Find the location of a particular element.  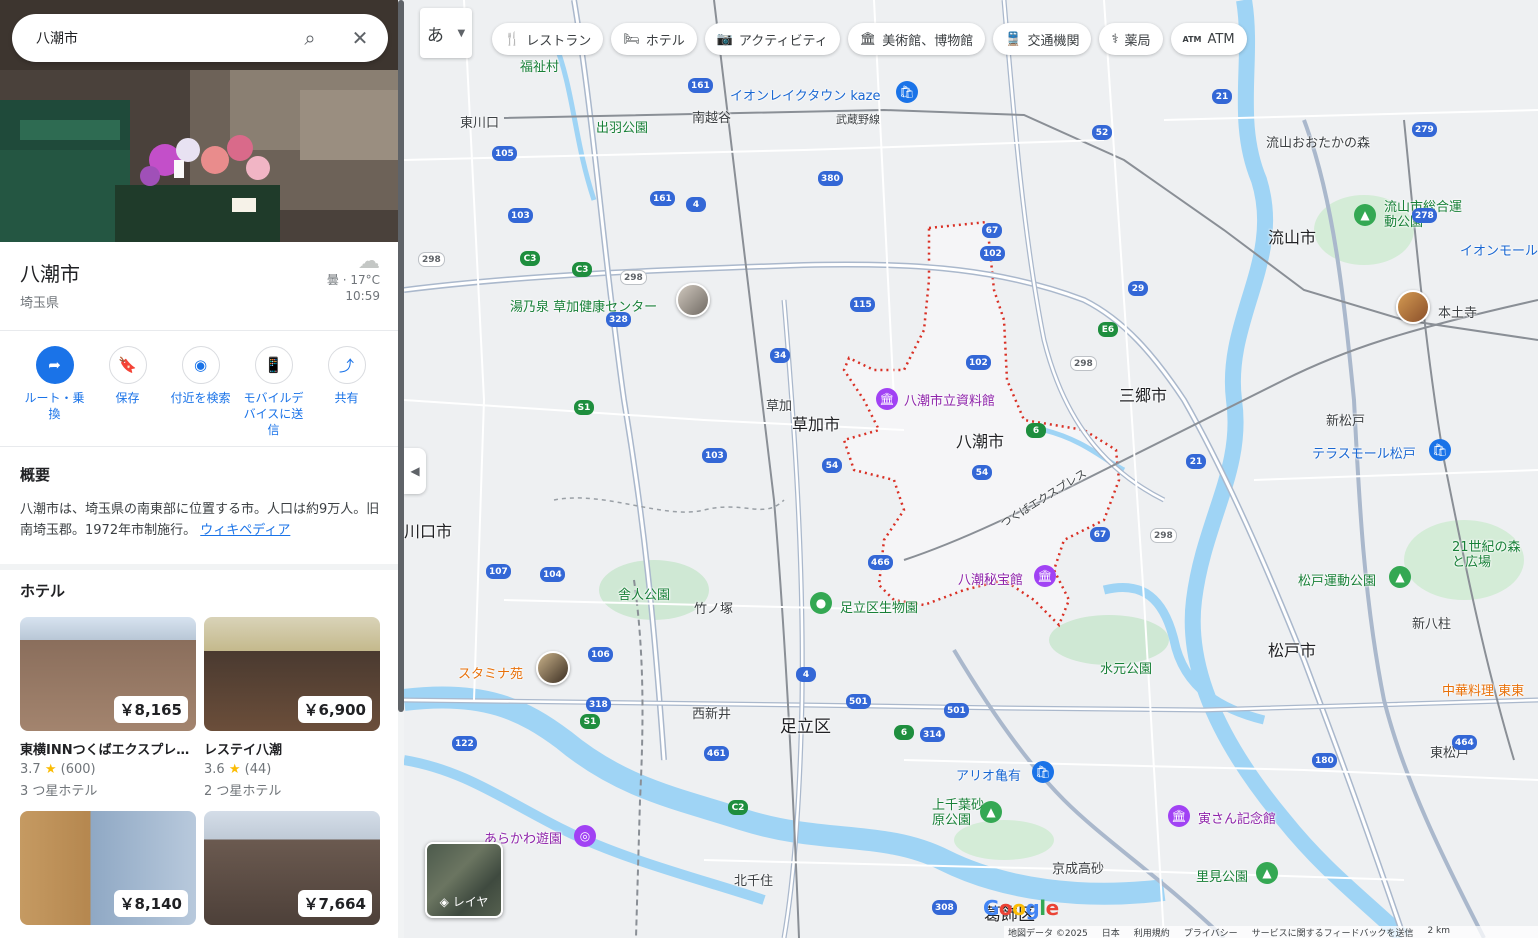

close-icon: ✕ is located at coordinates (360, 38).